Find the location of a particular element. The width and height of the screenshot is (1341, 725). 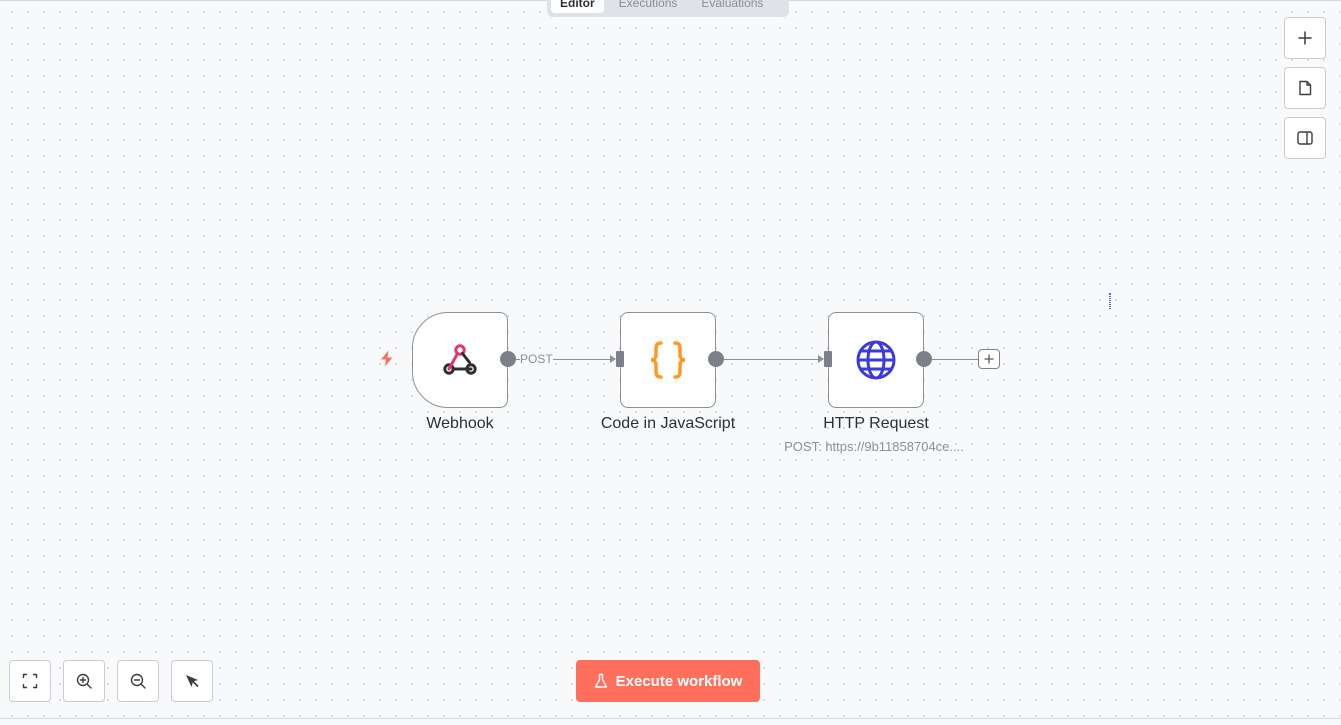

add-sticky-button is located at coordinates (1305, 88).